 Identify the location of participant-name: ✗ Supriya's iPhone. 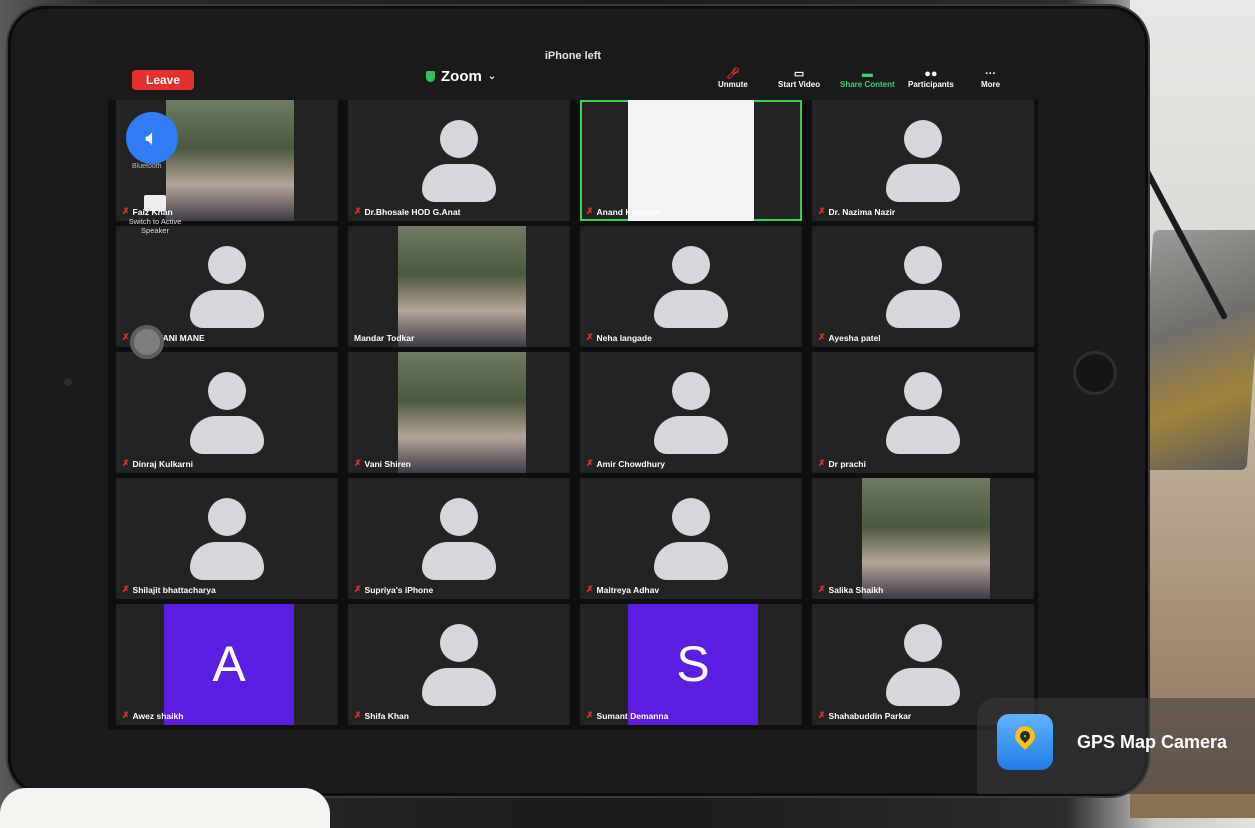
(393, 589).